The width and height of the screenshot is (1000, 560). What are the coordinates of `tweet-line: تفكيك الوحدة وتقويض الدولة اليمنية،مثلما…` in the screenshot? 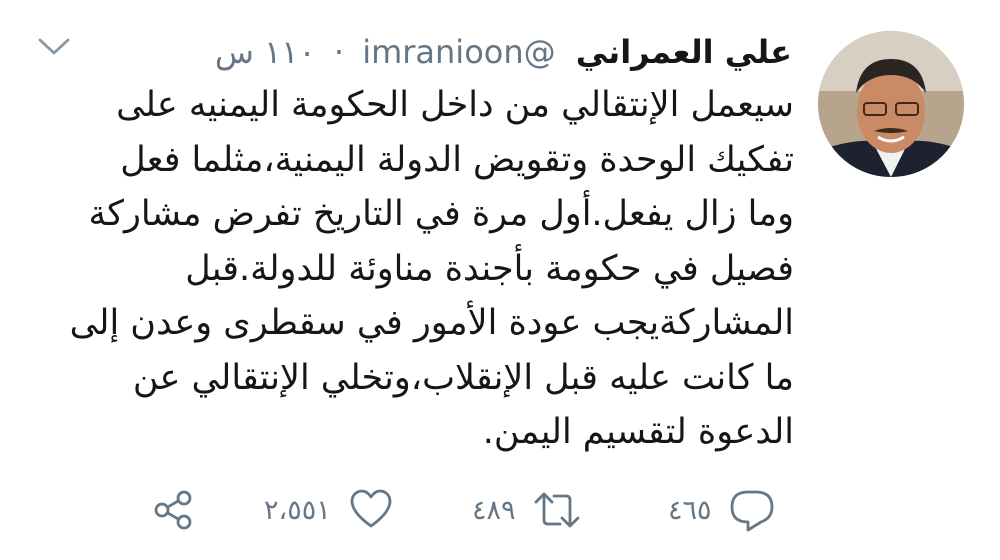 It's located at (457, 159).